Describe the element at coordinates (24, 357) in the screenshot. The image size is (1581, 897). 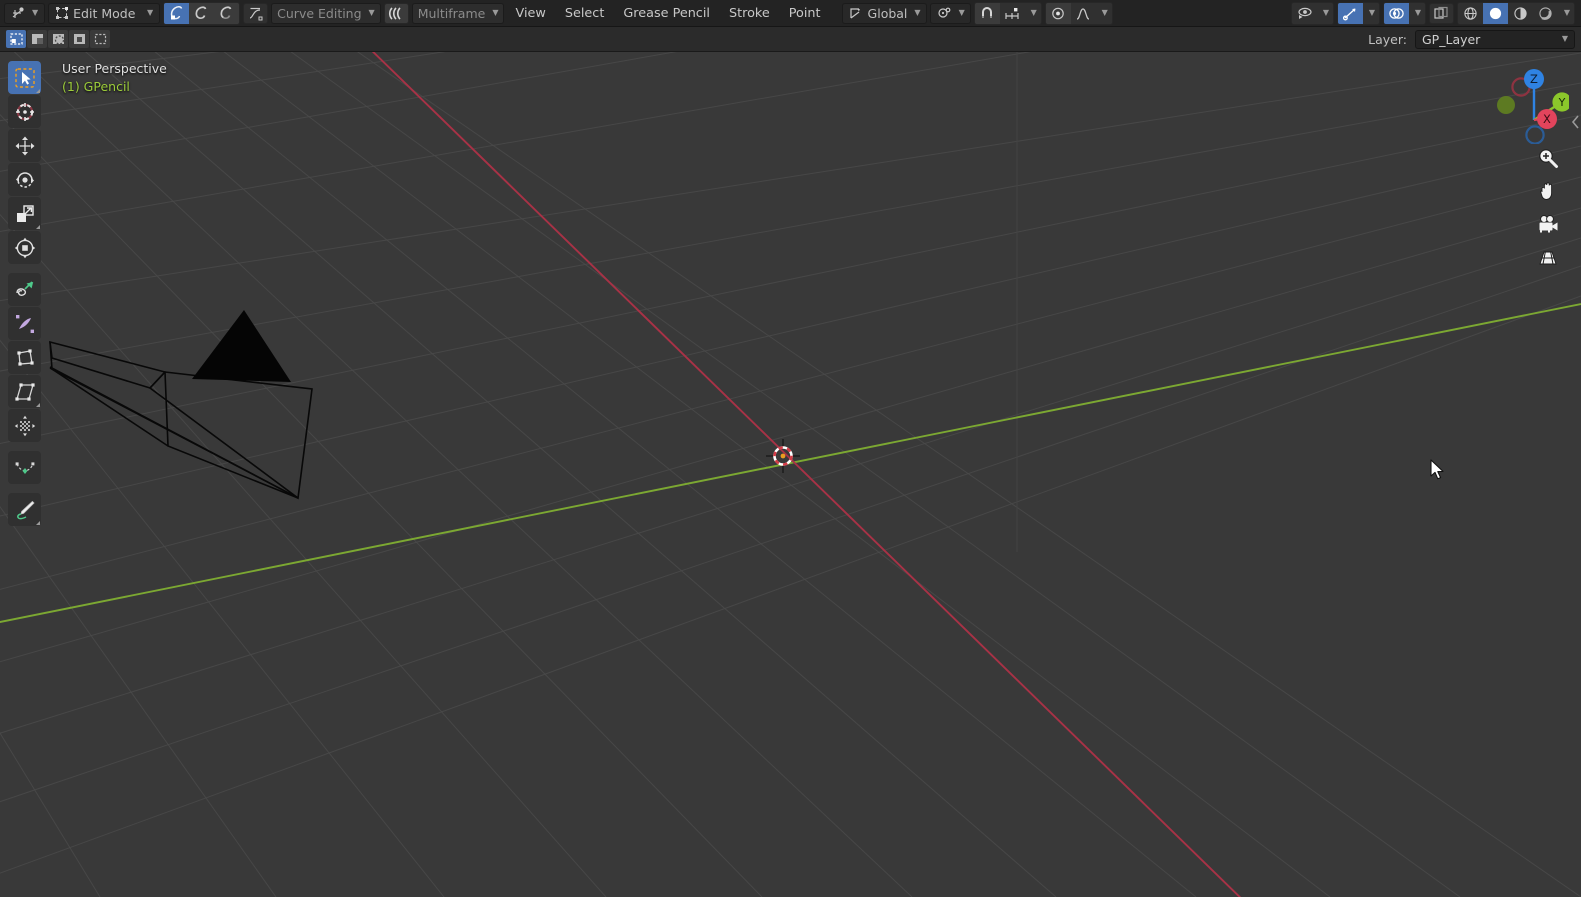
I see `tool-bend` at that location.